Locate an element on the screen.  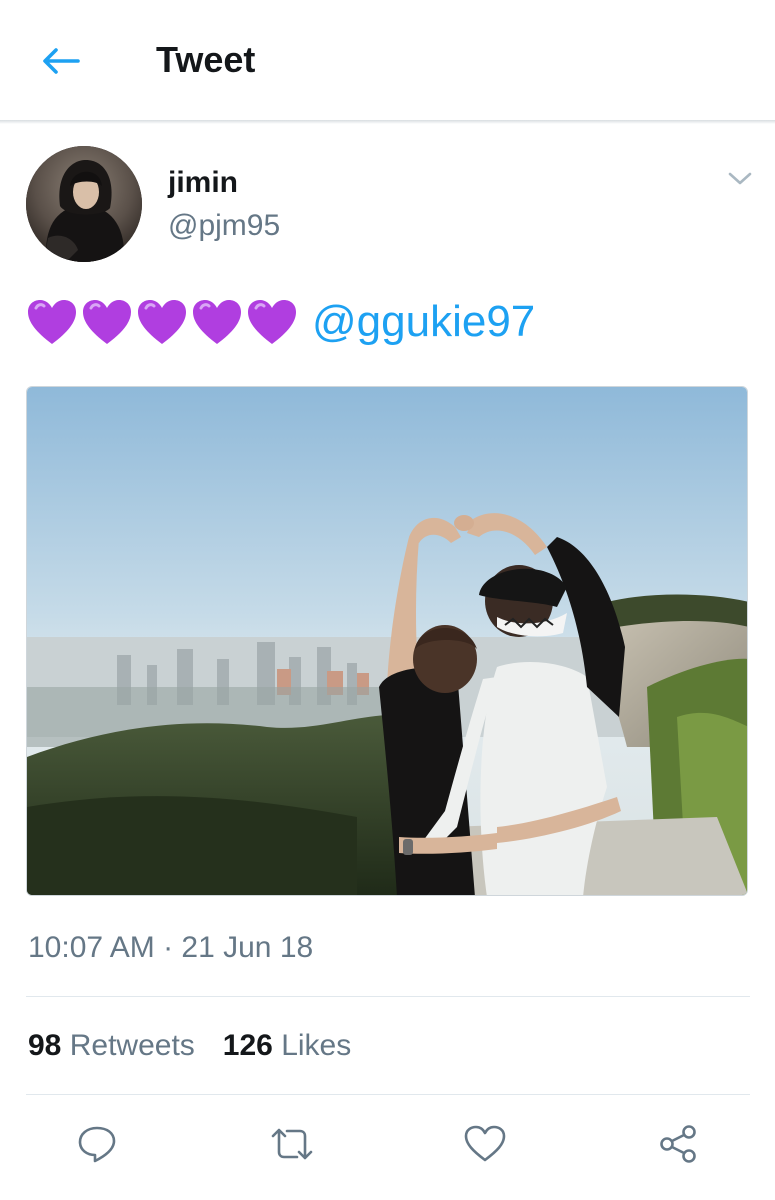
chevron-down-icon is located at coordinates (740, 178).